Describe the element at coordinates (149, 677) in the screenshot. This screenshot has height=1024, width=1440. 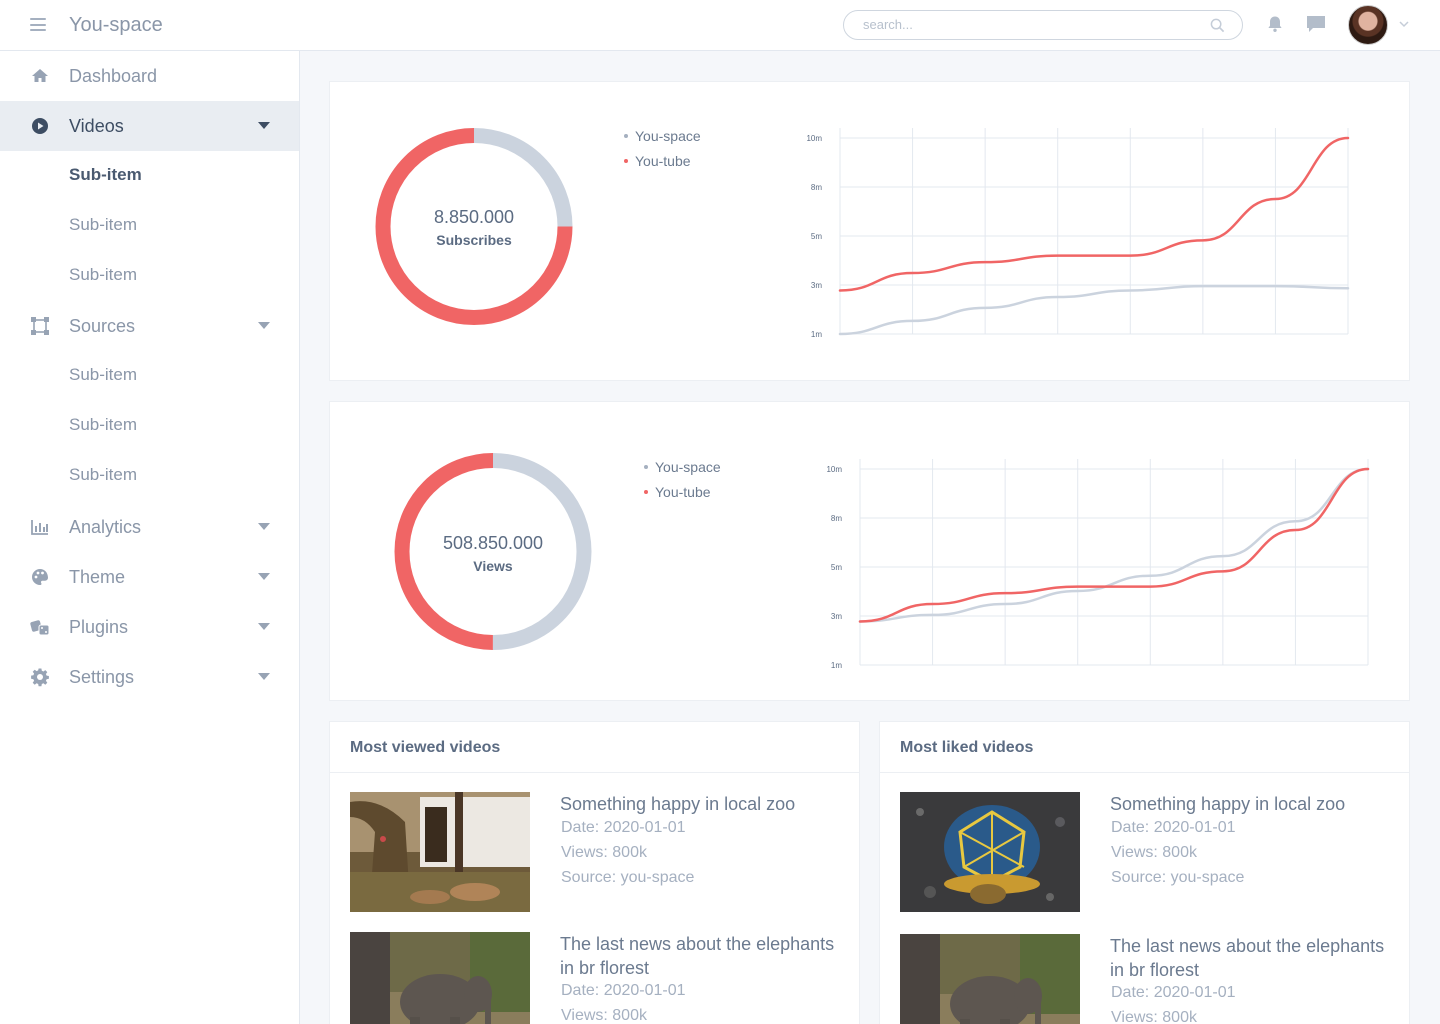
I see `sidebar-item-settings: Settings` at that location.